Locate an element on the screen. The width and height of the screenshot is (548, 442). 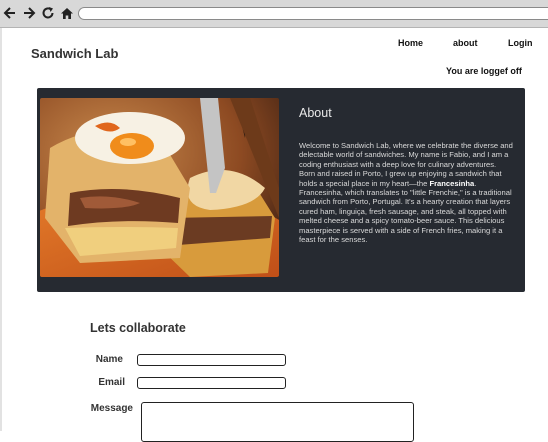
name-input is located at coordinates (211, 360).